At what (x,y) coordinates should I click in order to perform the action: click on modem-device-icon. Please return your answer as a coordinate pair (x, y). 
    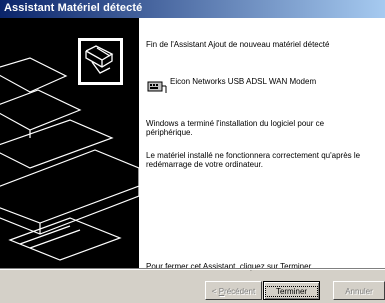
    Looking at the image, I should click on (157, 87).